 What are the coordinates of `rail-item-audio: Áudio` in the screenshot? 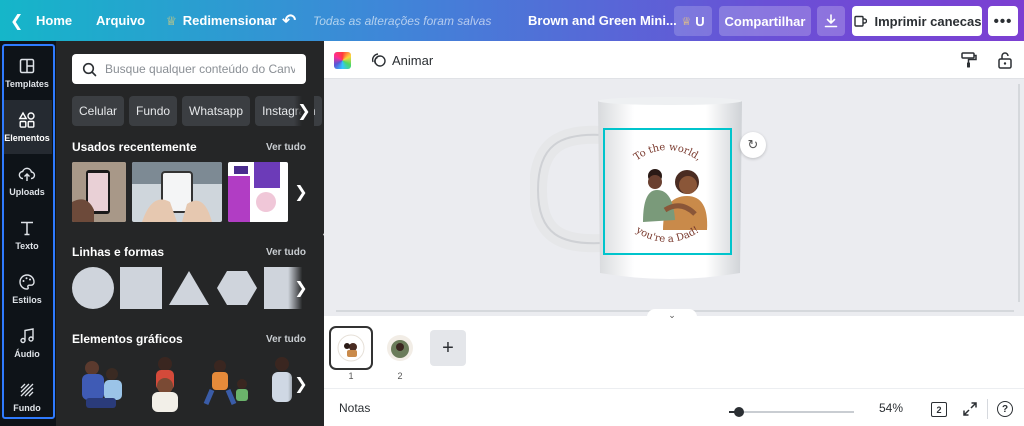 It's located at (27, 343).